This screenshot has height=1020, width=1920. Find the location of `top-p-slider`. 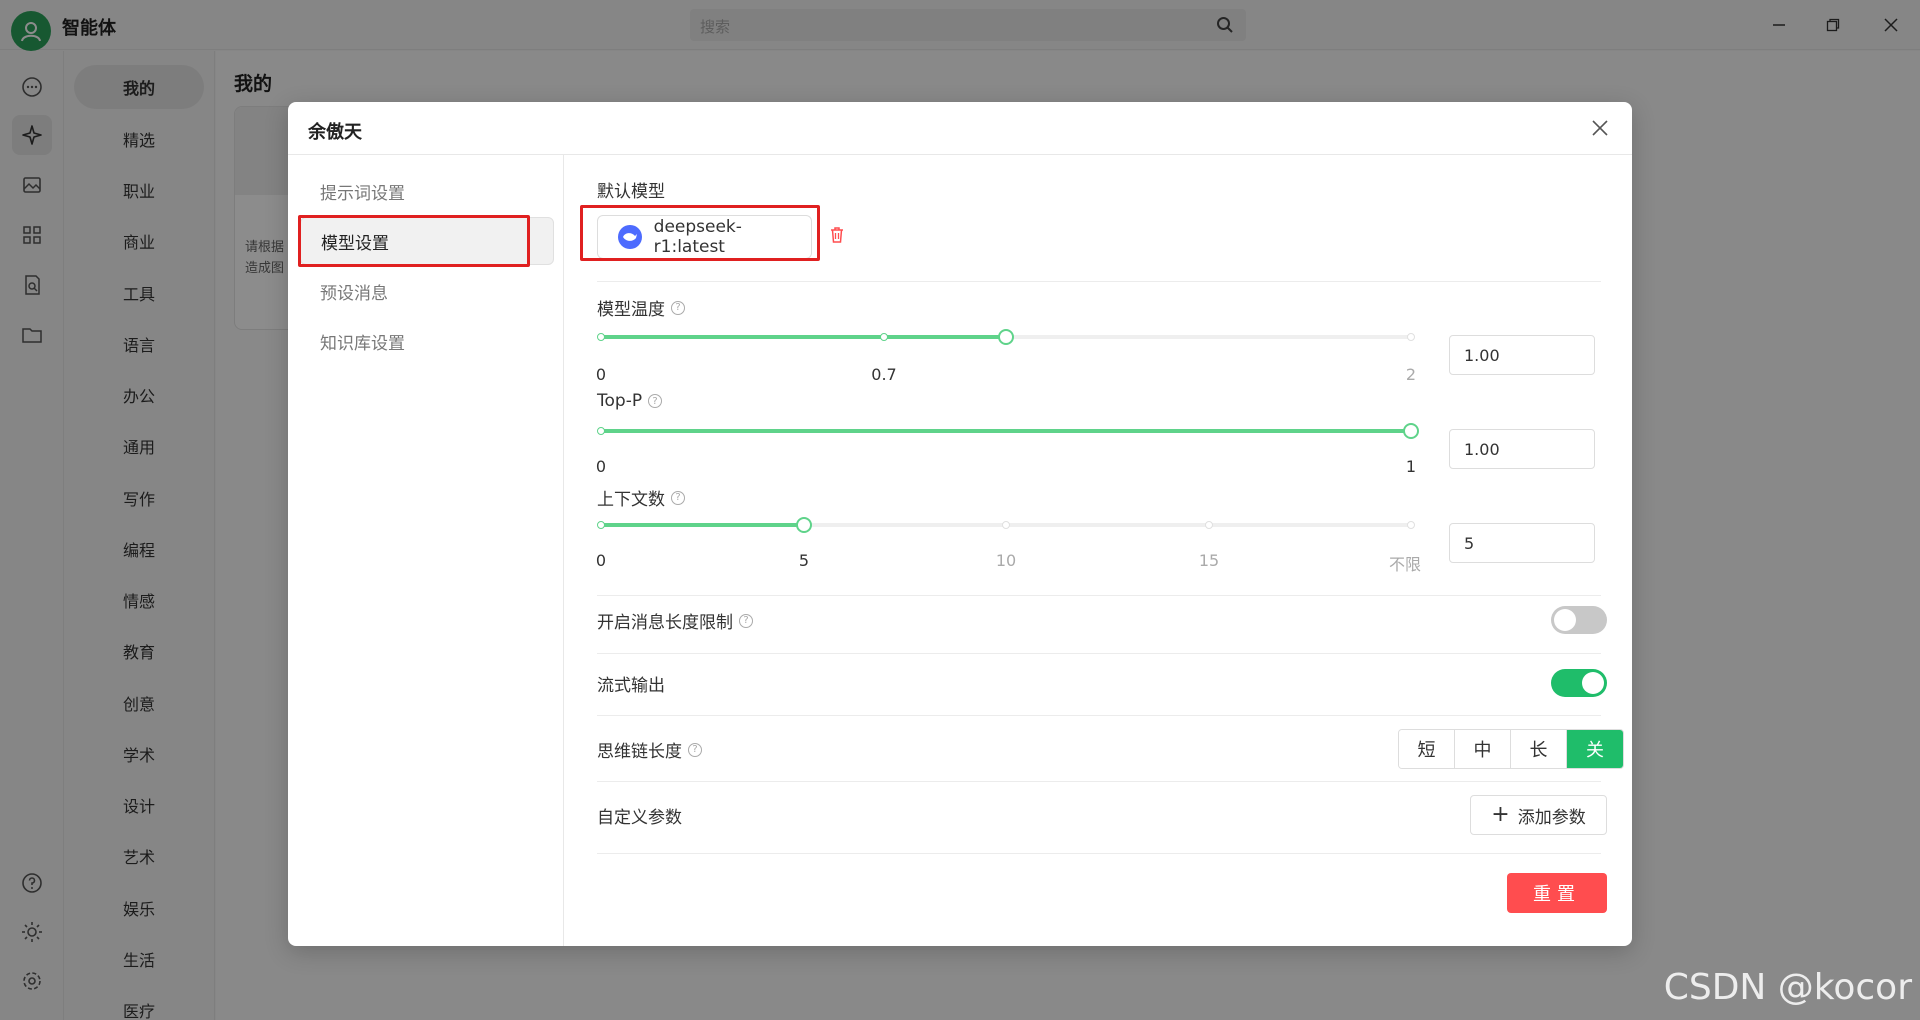

top-p-slider is located at coordinates (1008, 431).